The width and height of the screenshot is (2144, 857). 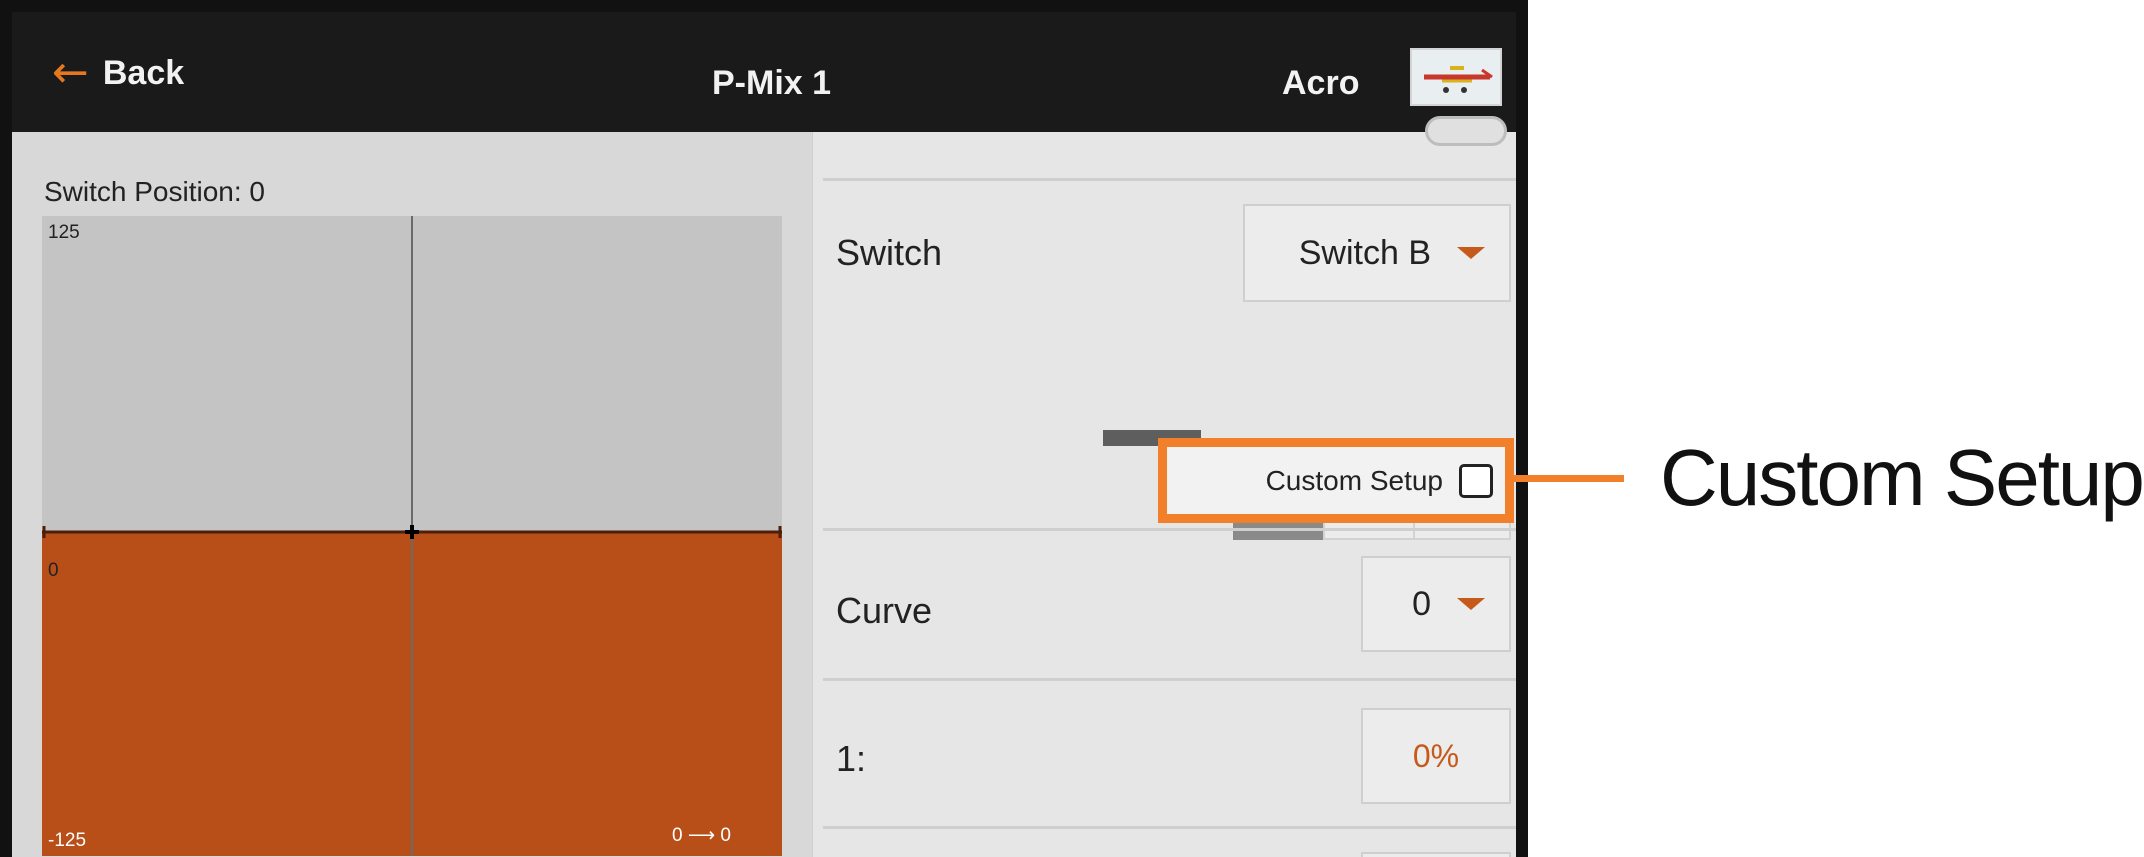 I want to click on curve-dropdown: 0, so click(x=1436, y=604).